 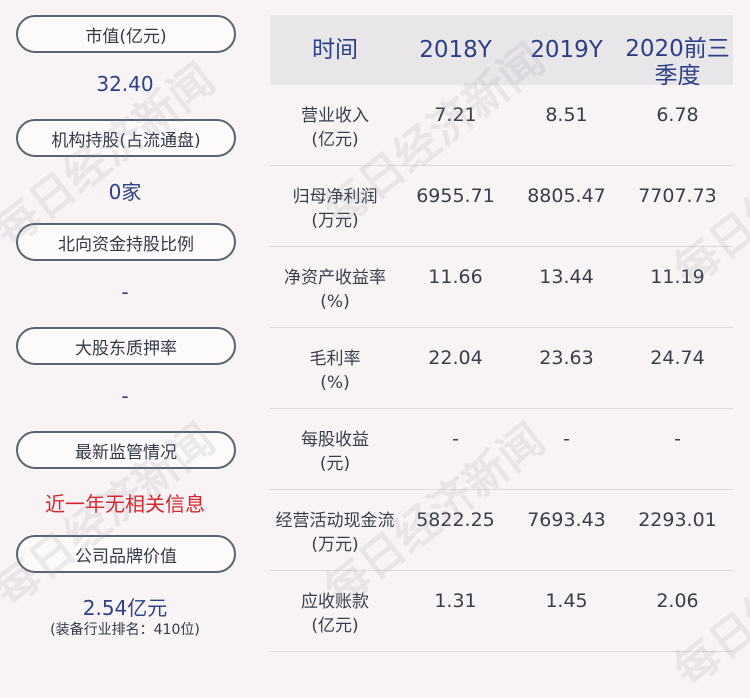 I want to click on supervision-value: 近一年无相关信息, so click(x=125, y=504).